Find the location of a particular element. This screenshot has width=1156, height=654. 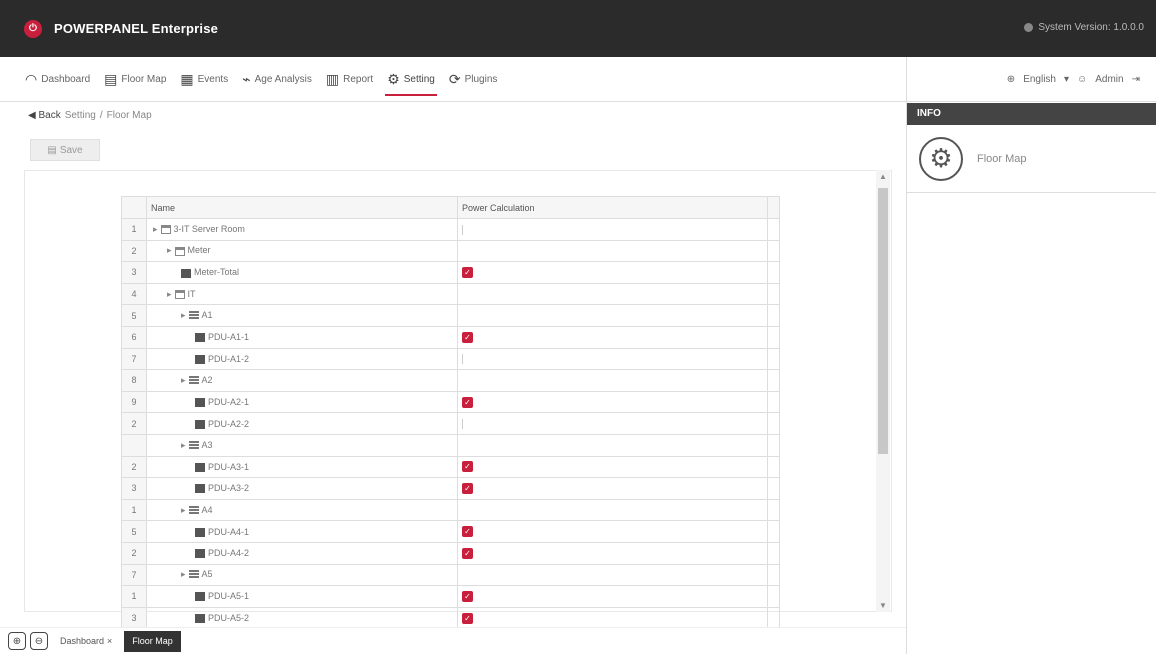

table-row: 3 Meter-Total ✓ is located at coordinates (450, 272).